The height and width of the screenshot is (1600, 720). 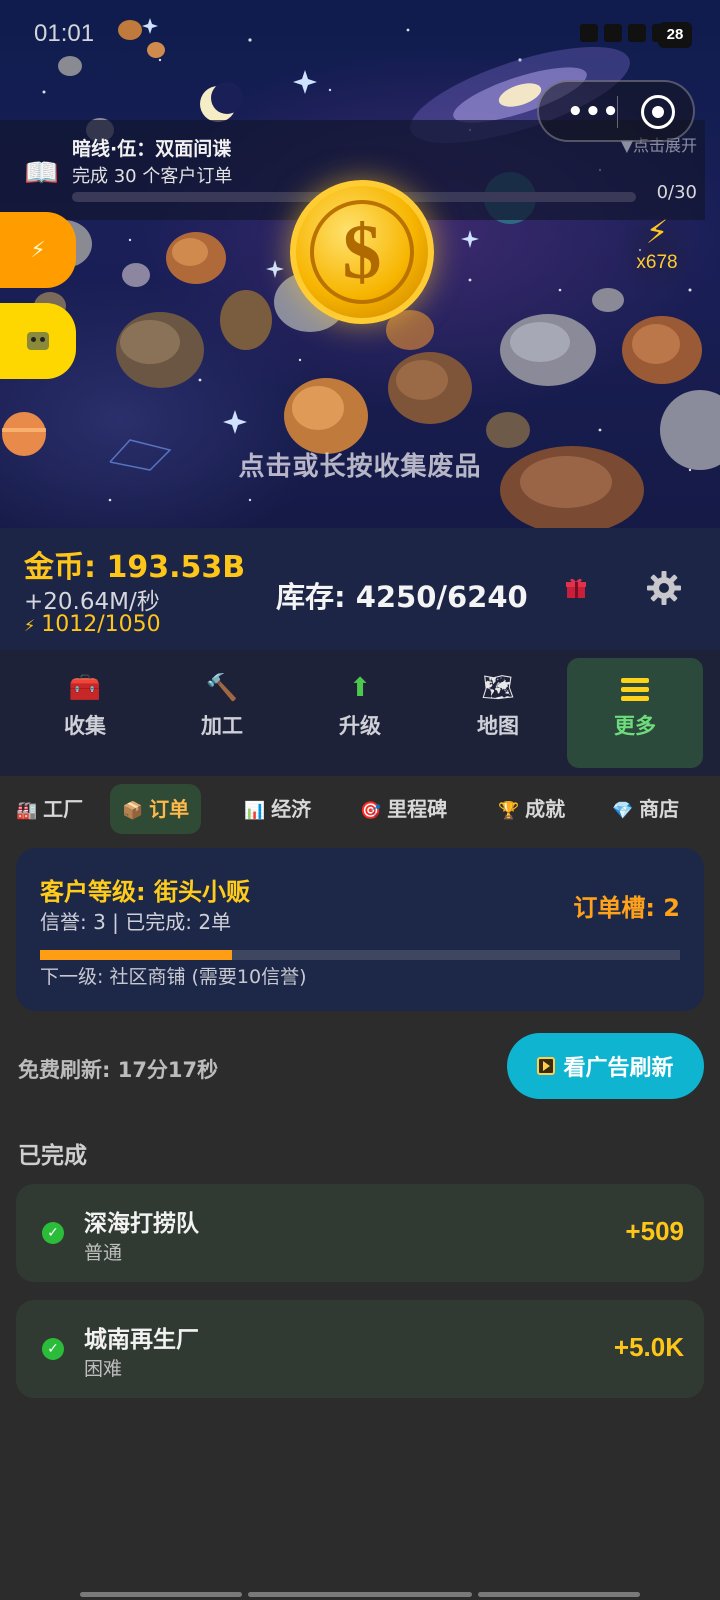 I want to click on nav-process-label: 加工, so click(x=222, y=726).